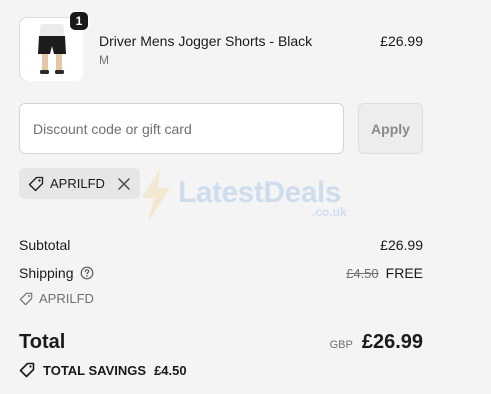 This screenshot has height=394, width=491. I want to click on subtotal-value: £26.99, so click(401, 245).